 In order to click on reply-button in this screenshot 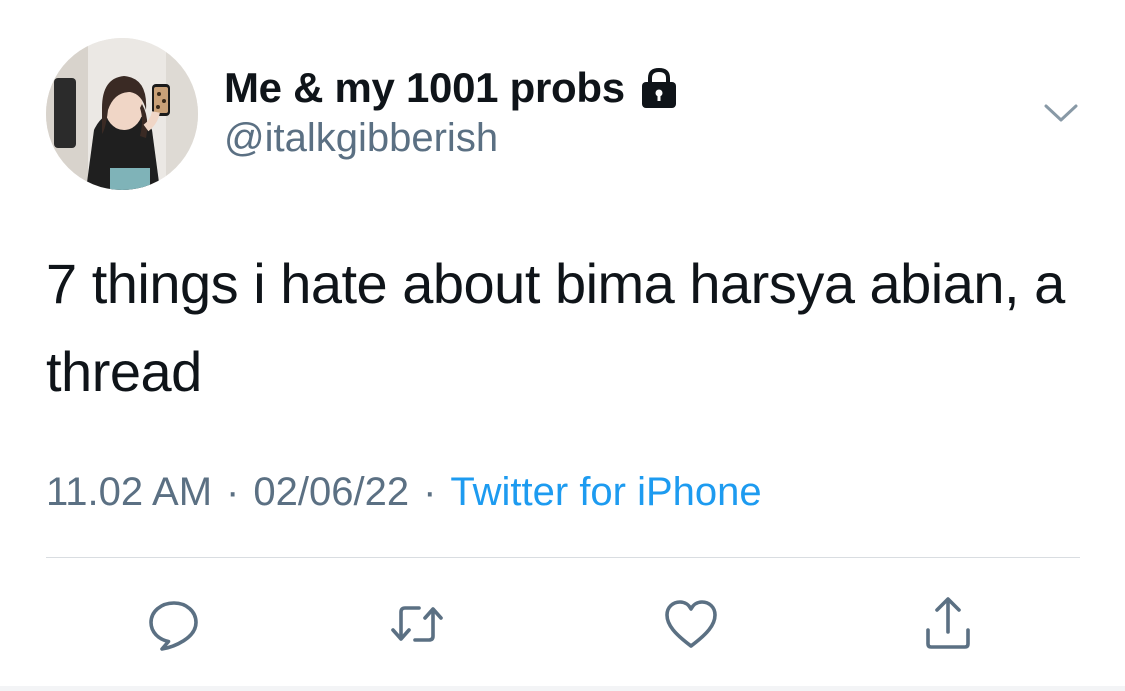, I will do `click(174, 624)`.